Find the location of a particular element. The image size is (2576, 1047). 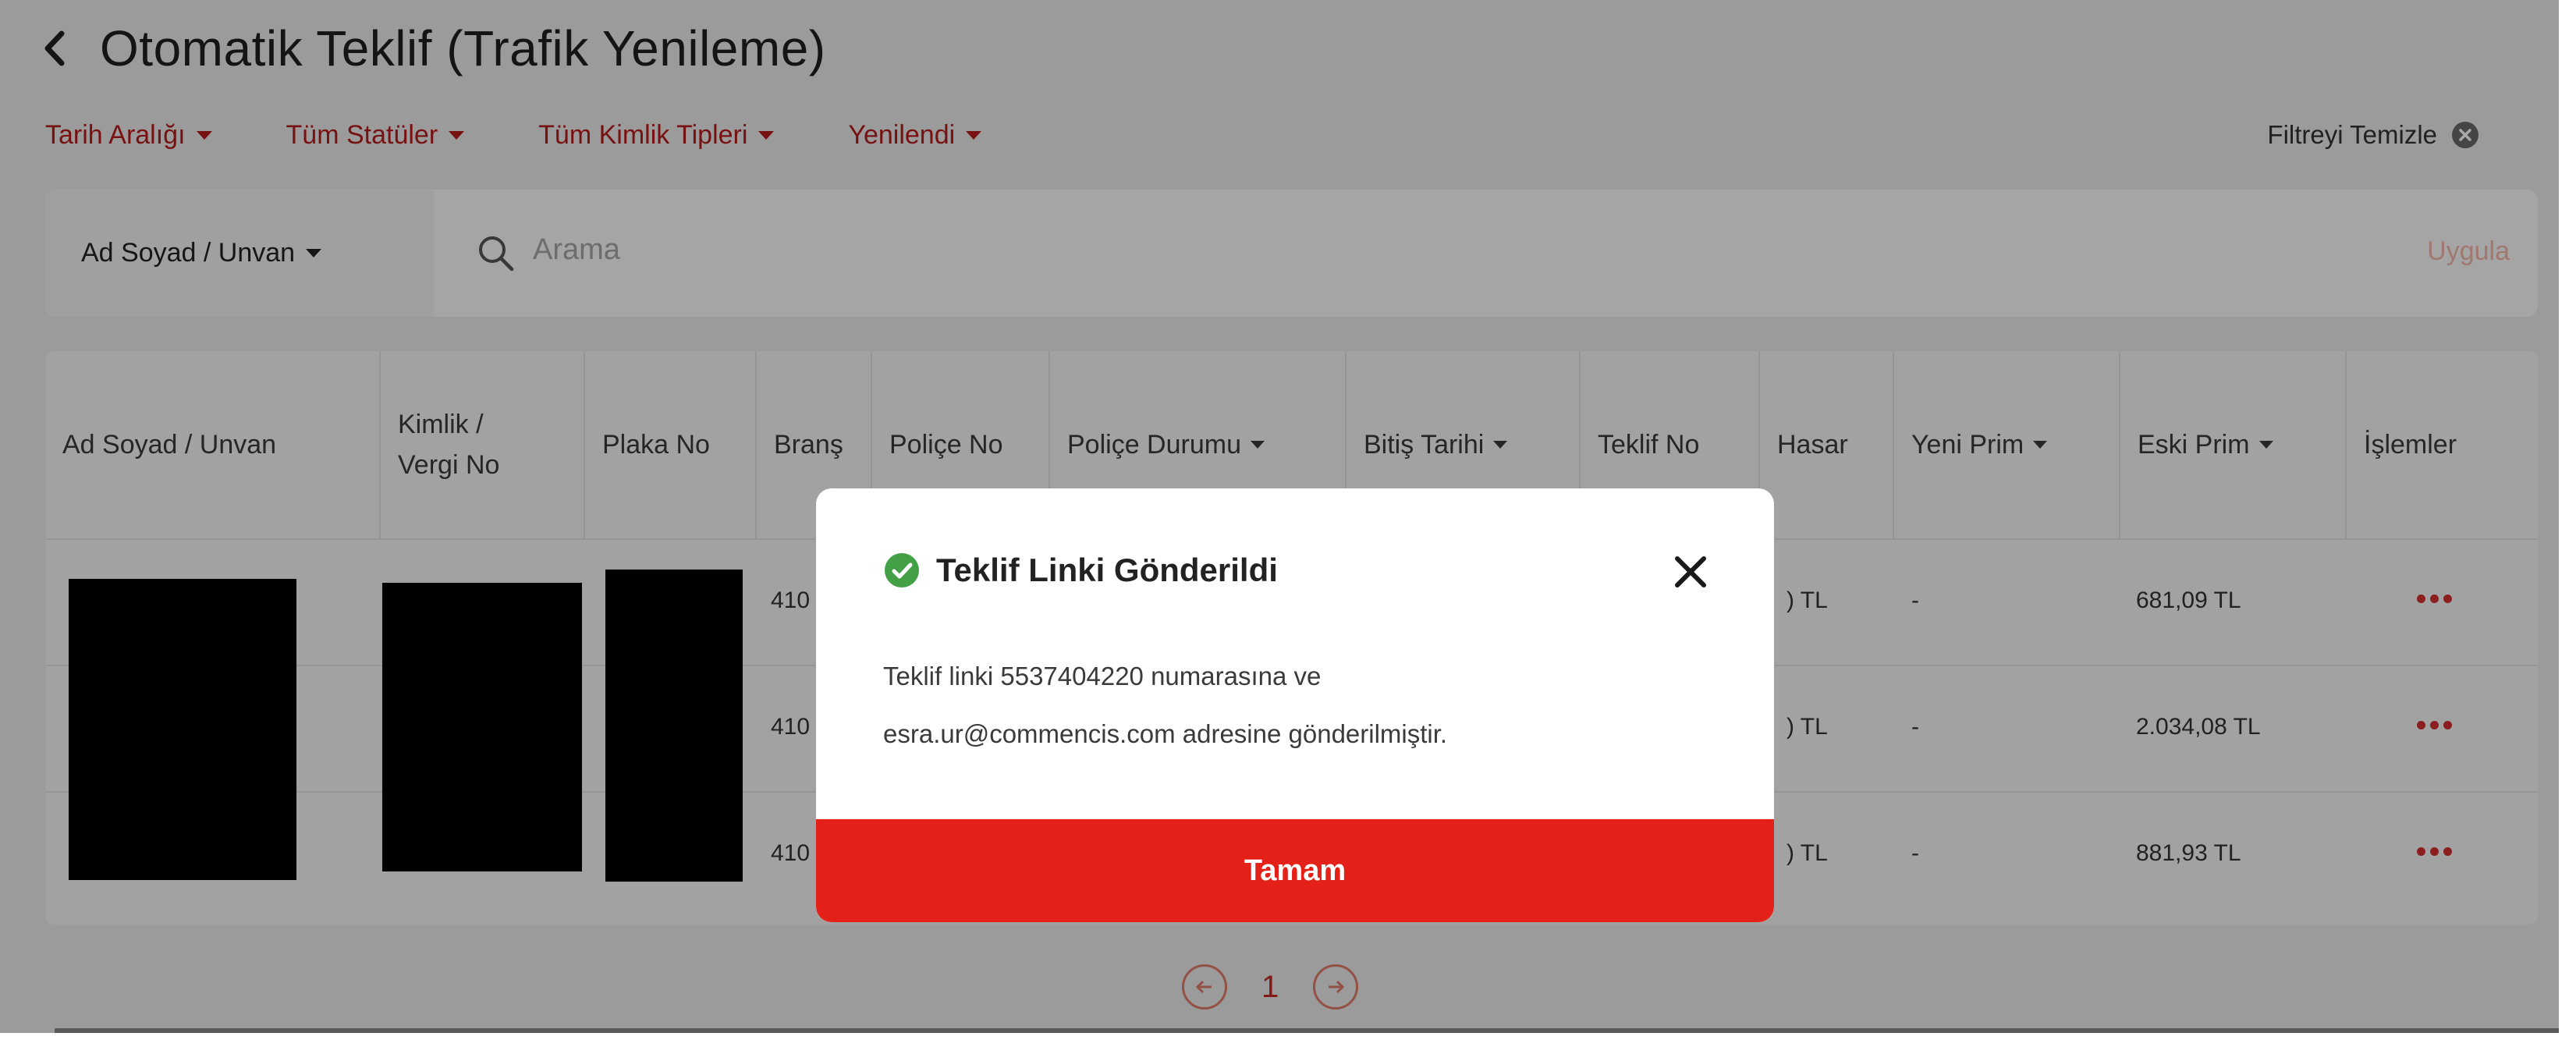

ok-button: Tamam is located at coordinates (1295, 870).